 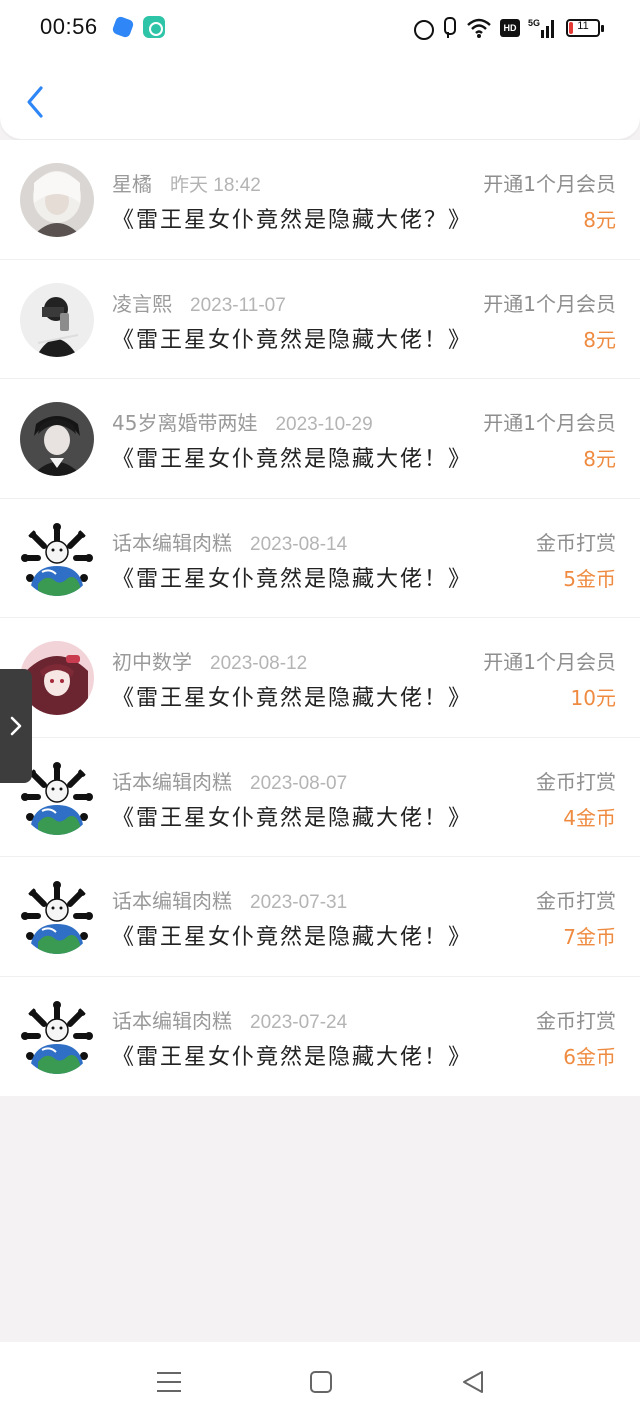 I want to click on reward-meta: 话本编辑肉糕 2023-07-24, so click(x=229, y=1019).